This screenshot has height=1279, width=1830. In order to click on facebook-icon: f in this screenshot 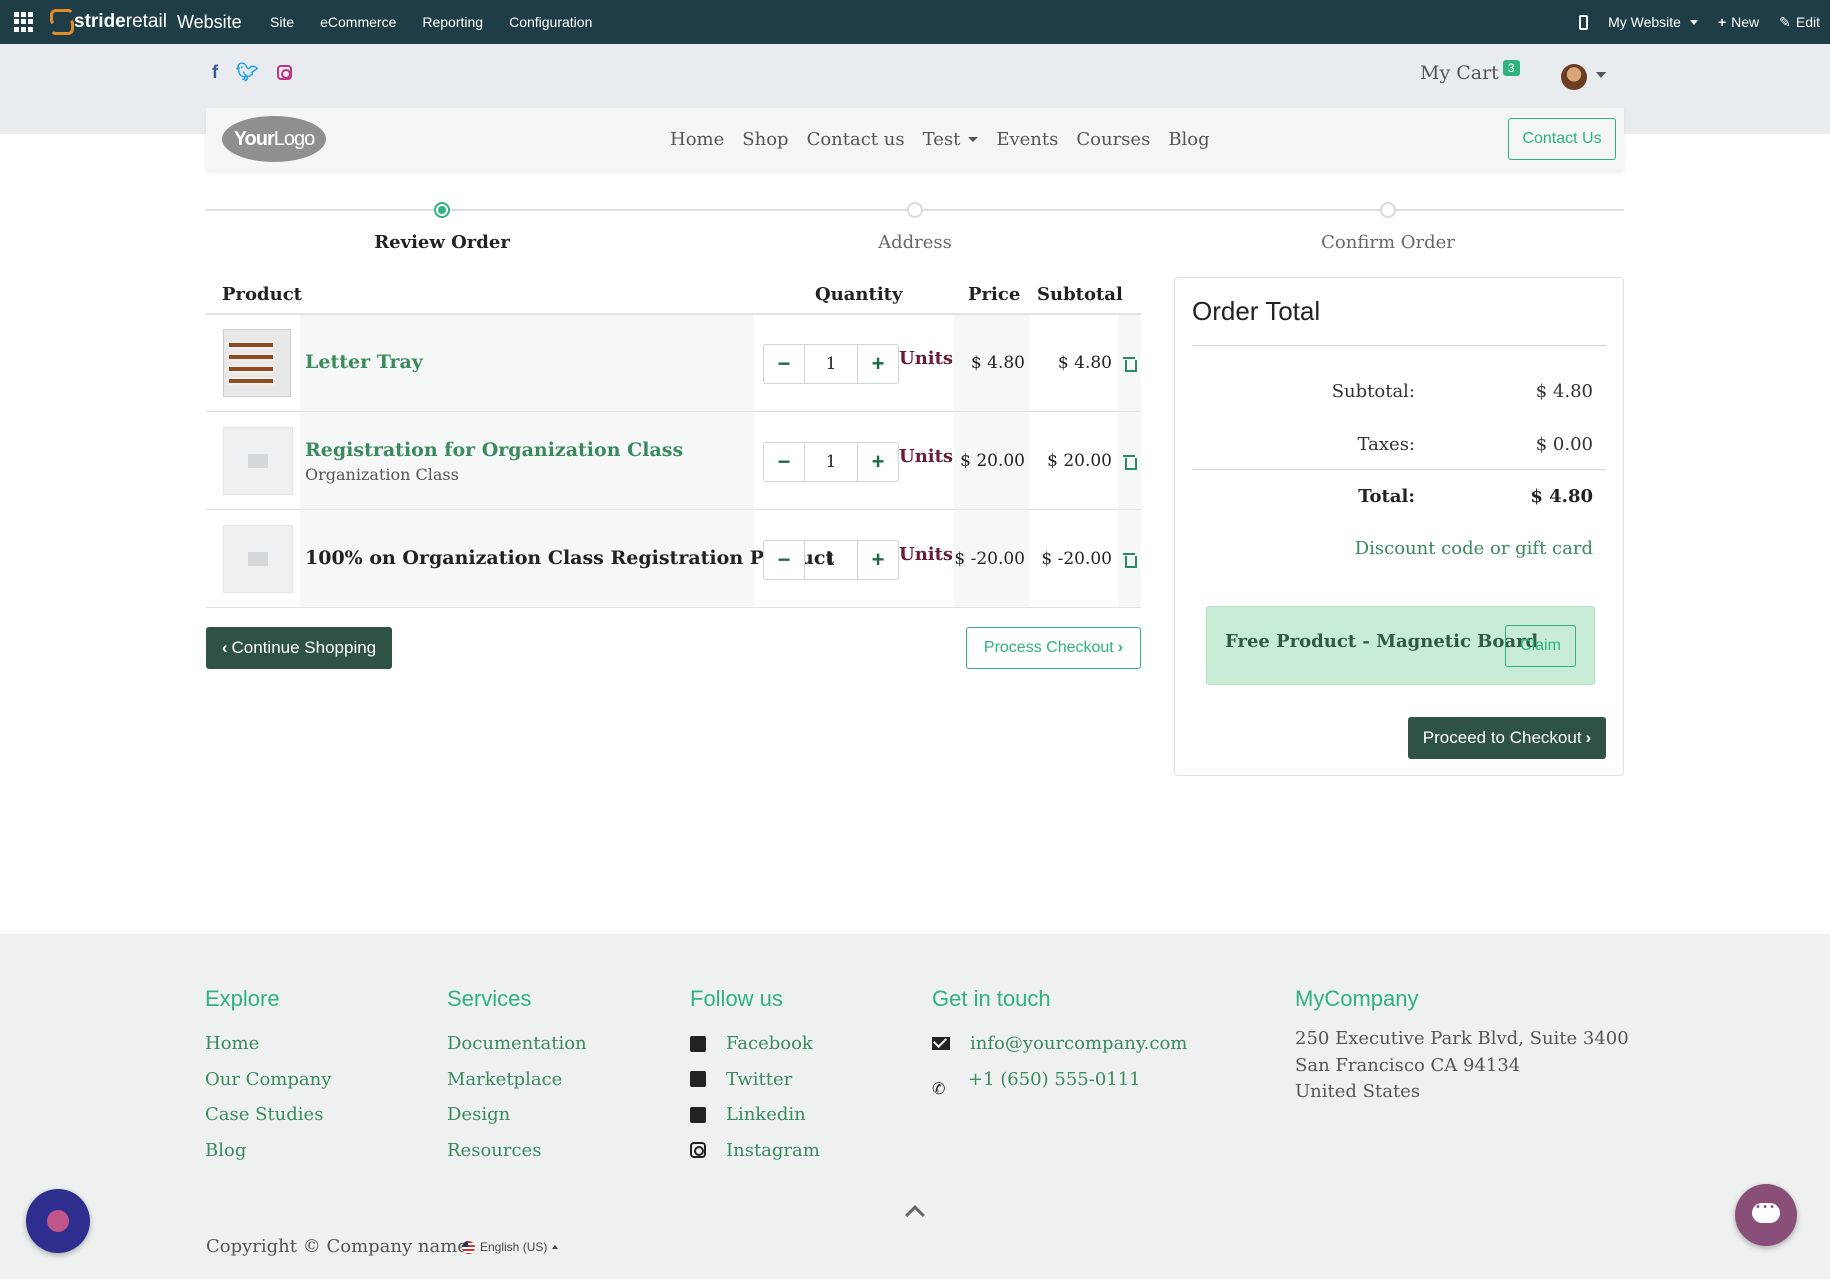, I will do `click(215, 72)`.